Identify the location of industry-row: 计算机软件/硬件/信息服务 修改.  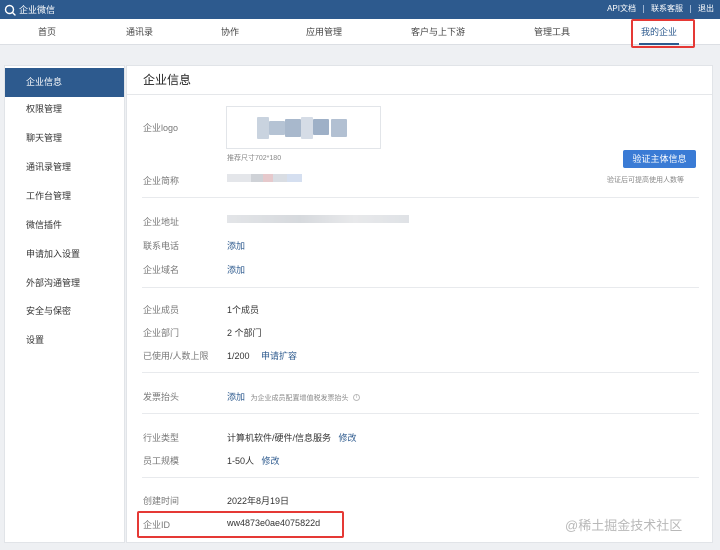
(292, 437).